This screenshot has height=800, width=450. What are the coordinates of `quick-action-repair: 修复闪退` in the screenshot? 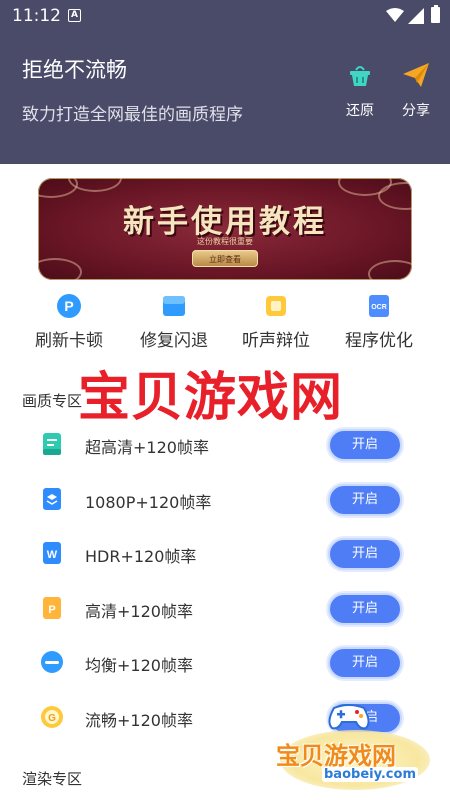 It's located at (174, 321).